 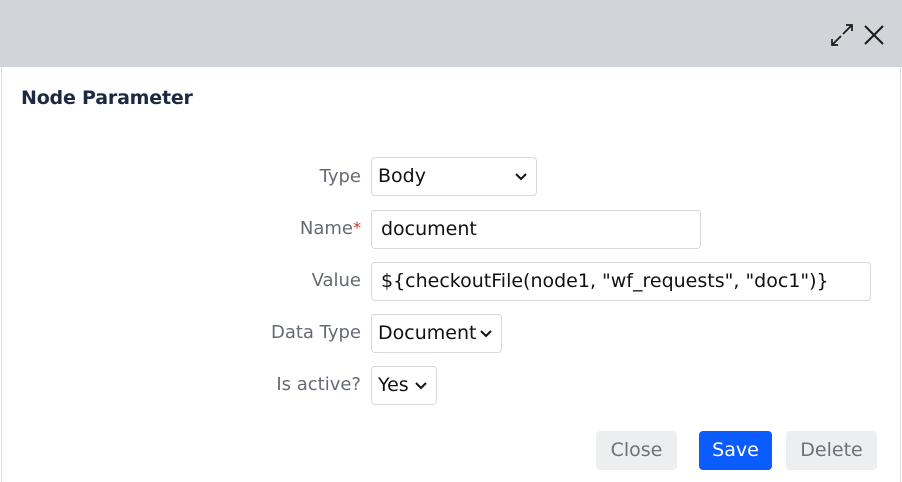 What do you see at coordinates (315, 332) in the screenshot?
I see `data-type-label: Data Type` at bounding box center [315, 332].